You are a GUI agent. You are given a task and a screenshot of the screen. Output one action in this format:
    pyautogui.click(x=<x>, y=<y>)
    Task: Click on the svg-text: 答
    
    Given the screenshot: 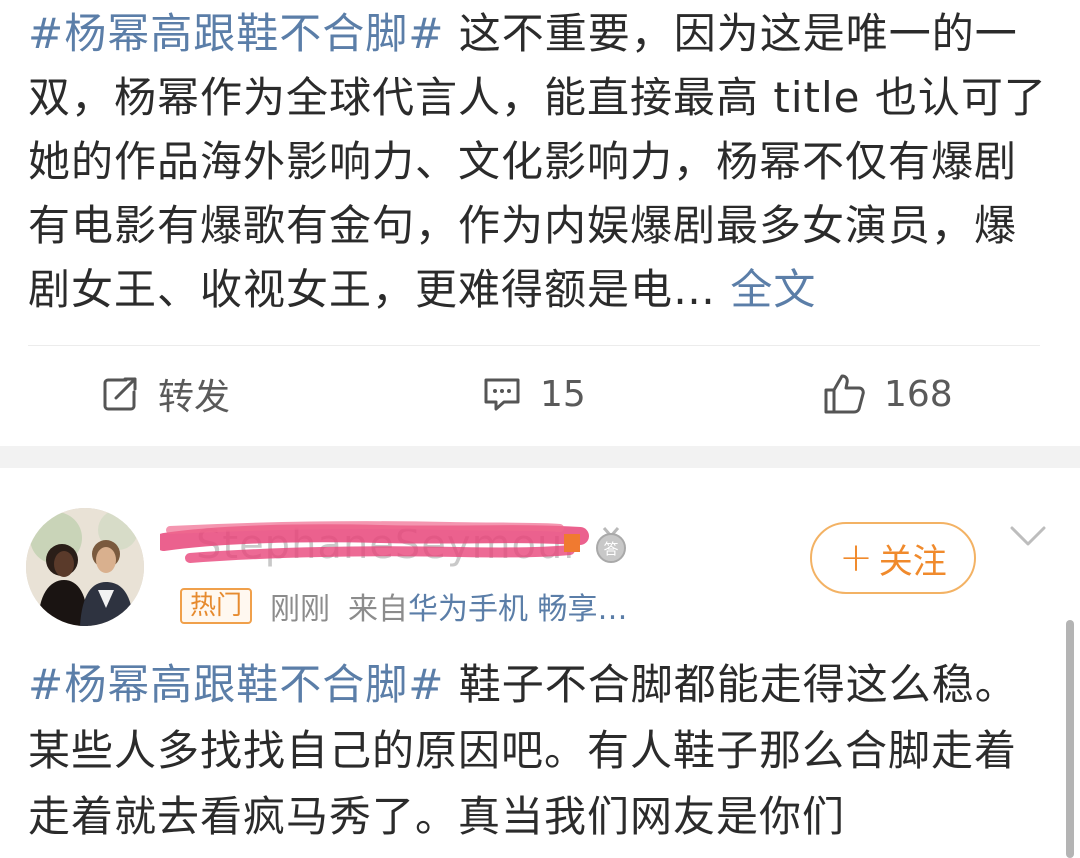 What is the action you would take?
    pyautogui.click(x=610, y=549)
    